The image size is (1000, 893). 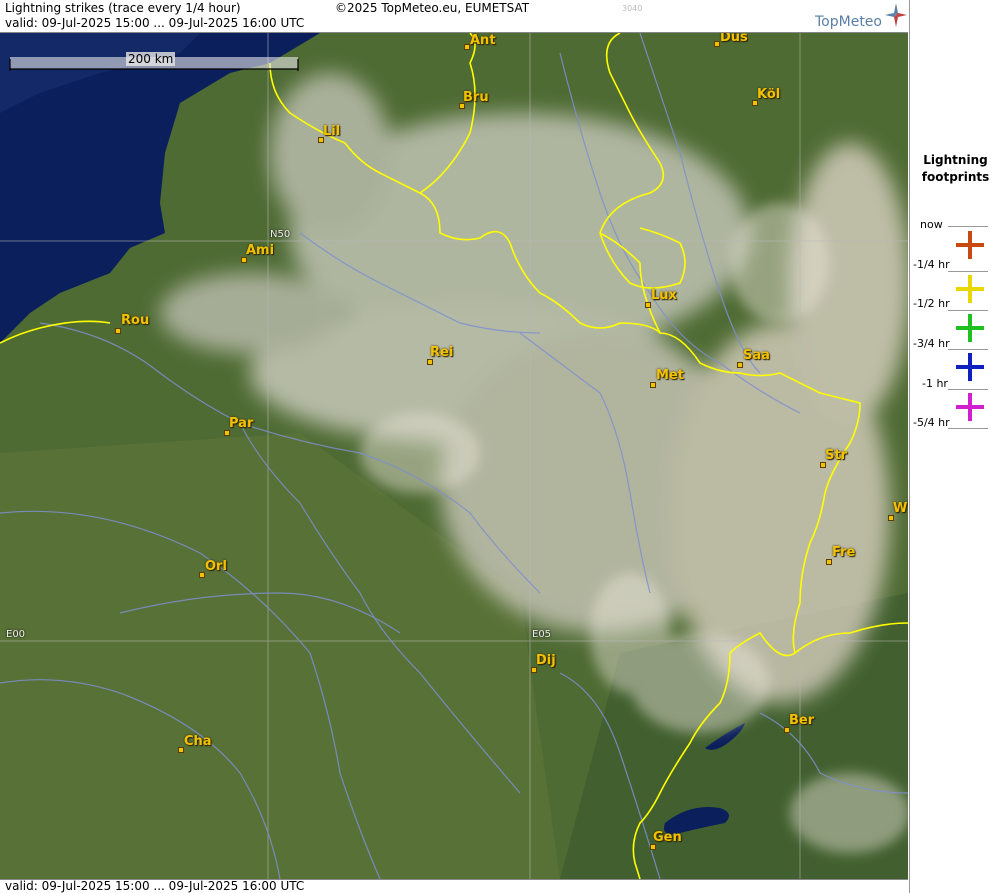 I want to click on legend-item-three-quarter: -3/4 hr, so click(x=955, y=357).